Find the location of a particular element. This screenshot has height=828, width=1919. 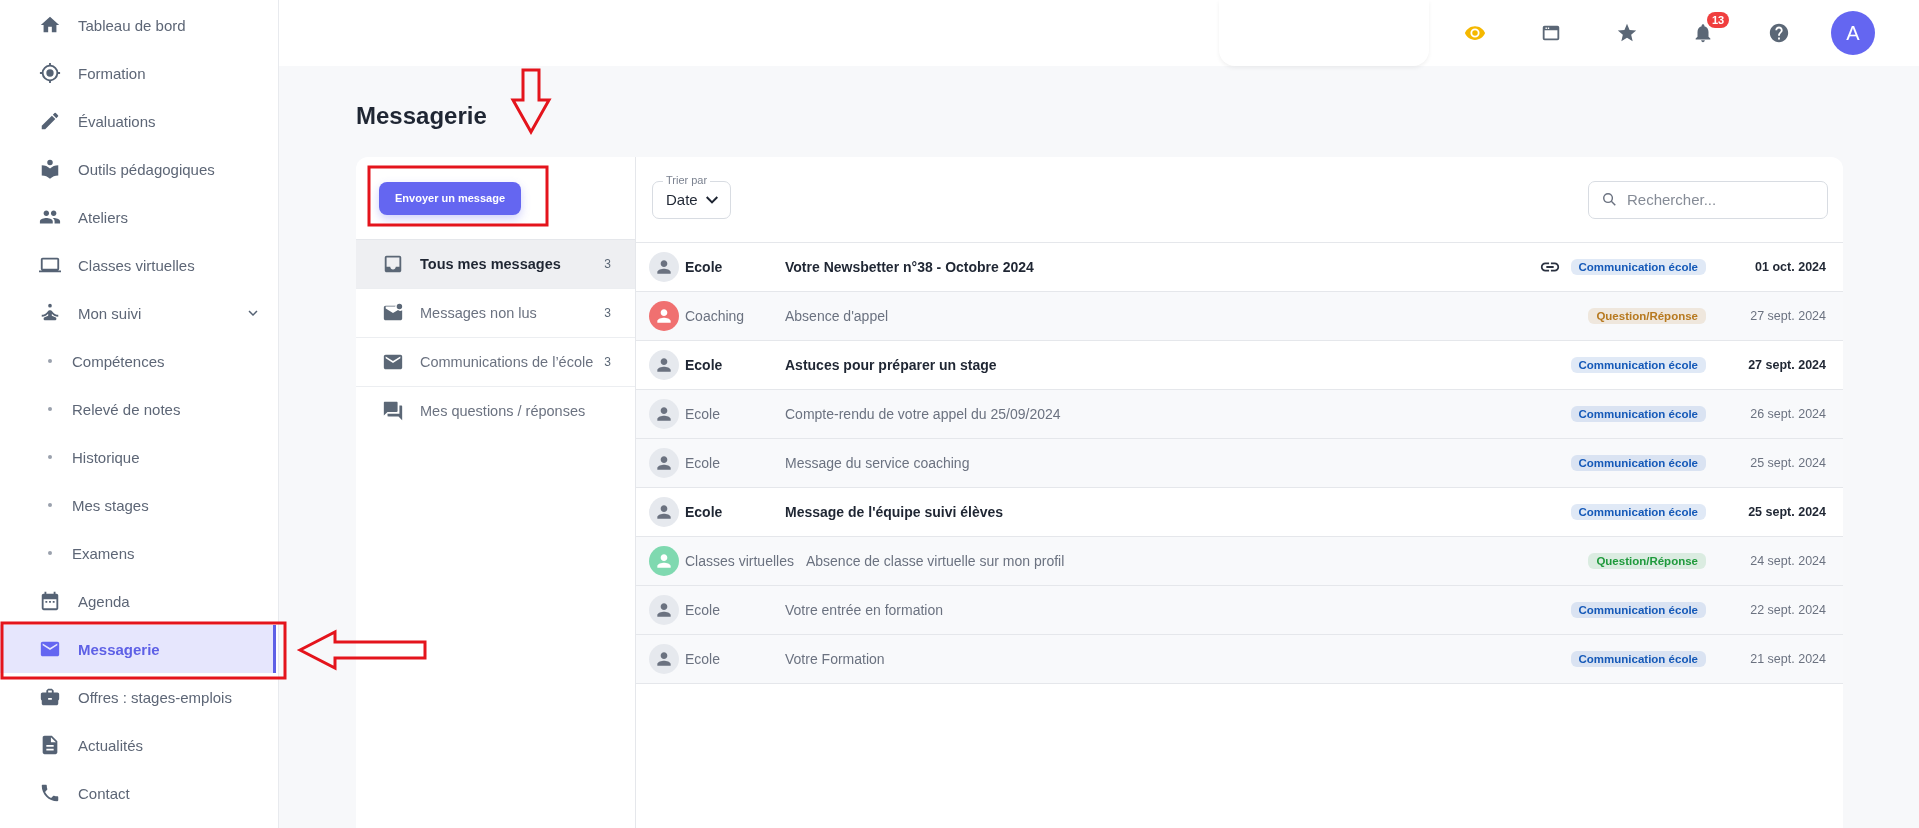

folder-label: Communications de l’école is located at coordinates (507, 362).